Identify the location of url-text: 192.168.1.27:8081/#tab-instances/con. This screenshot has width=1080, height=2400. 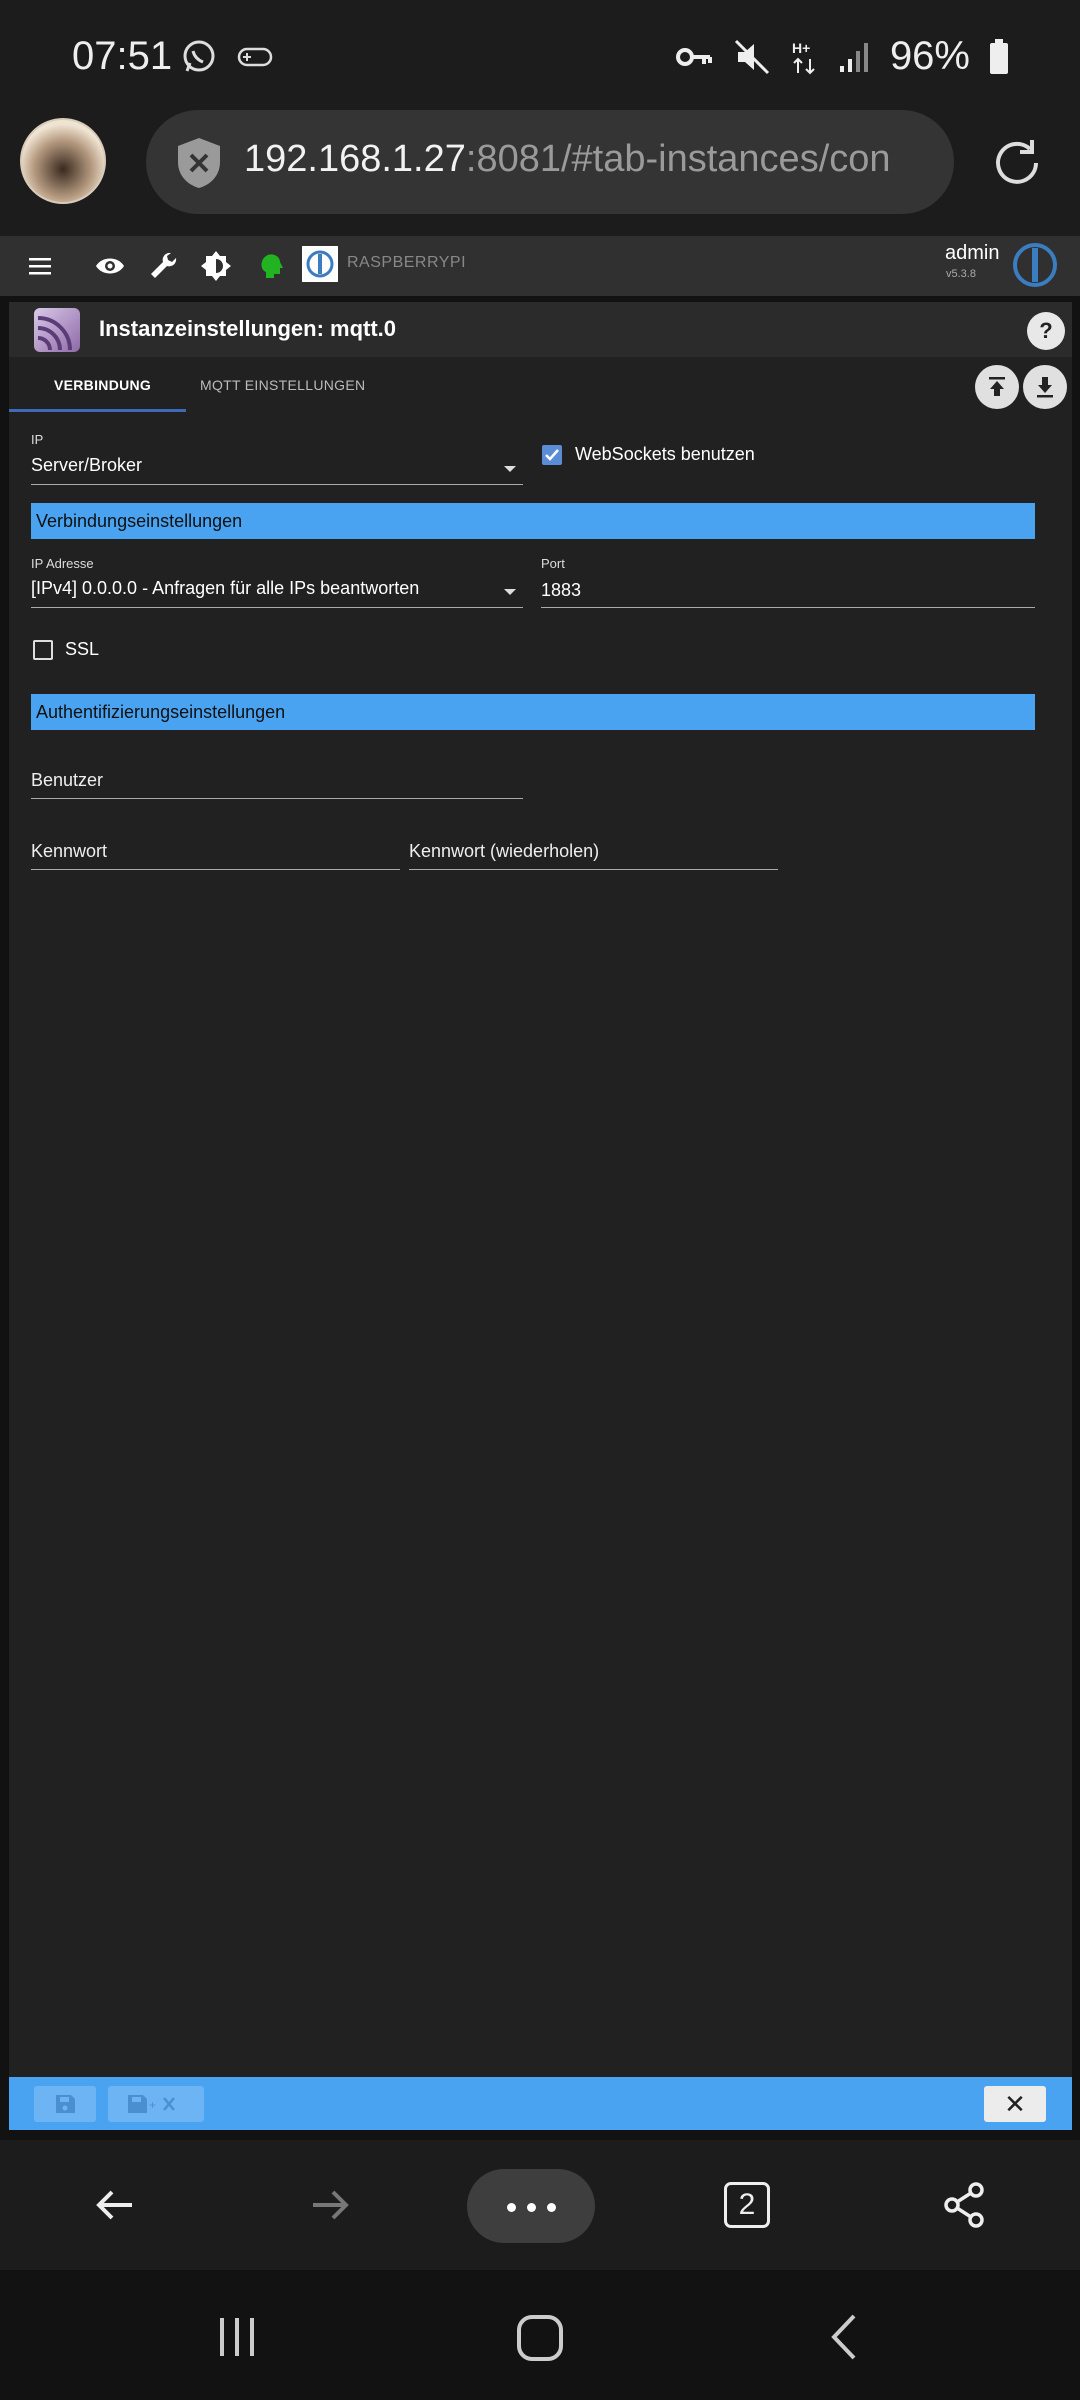
(584, 159).